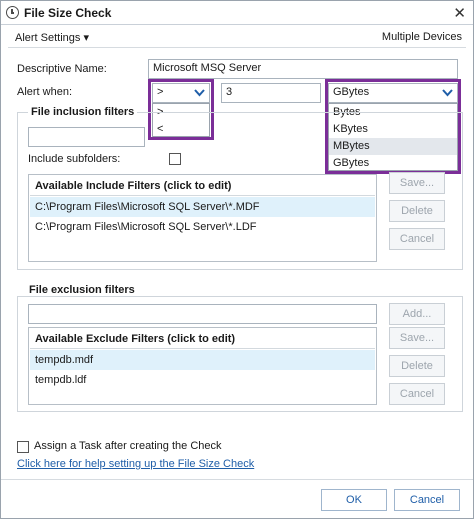 This screenshot has height=519, width=474. I want to click on assign-task-label: Assign a Task after creating the Check, so click(128, 446).